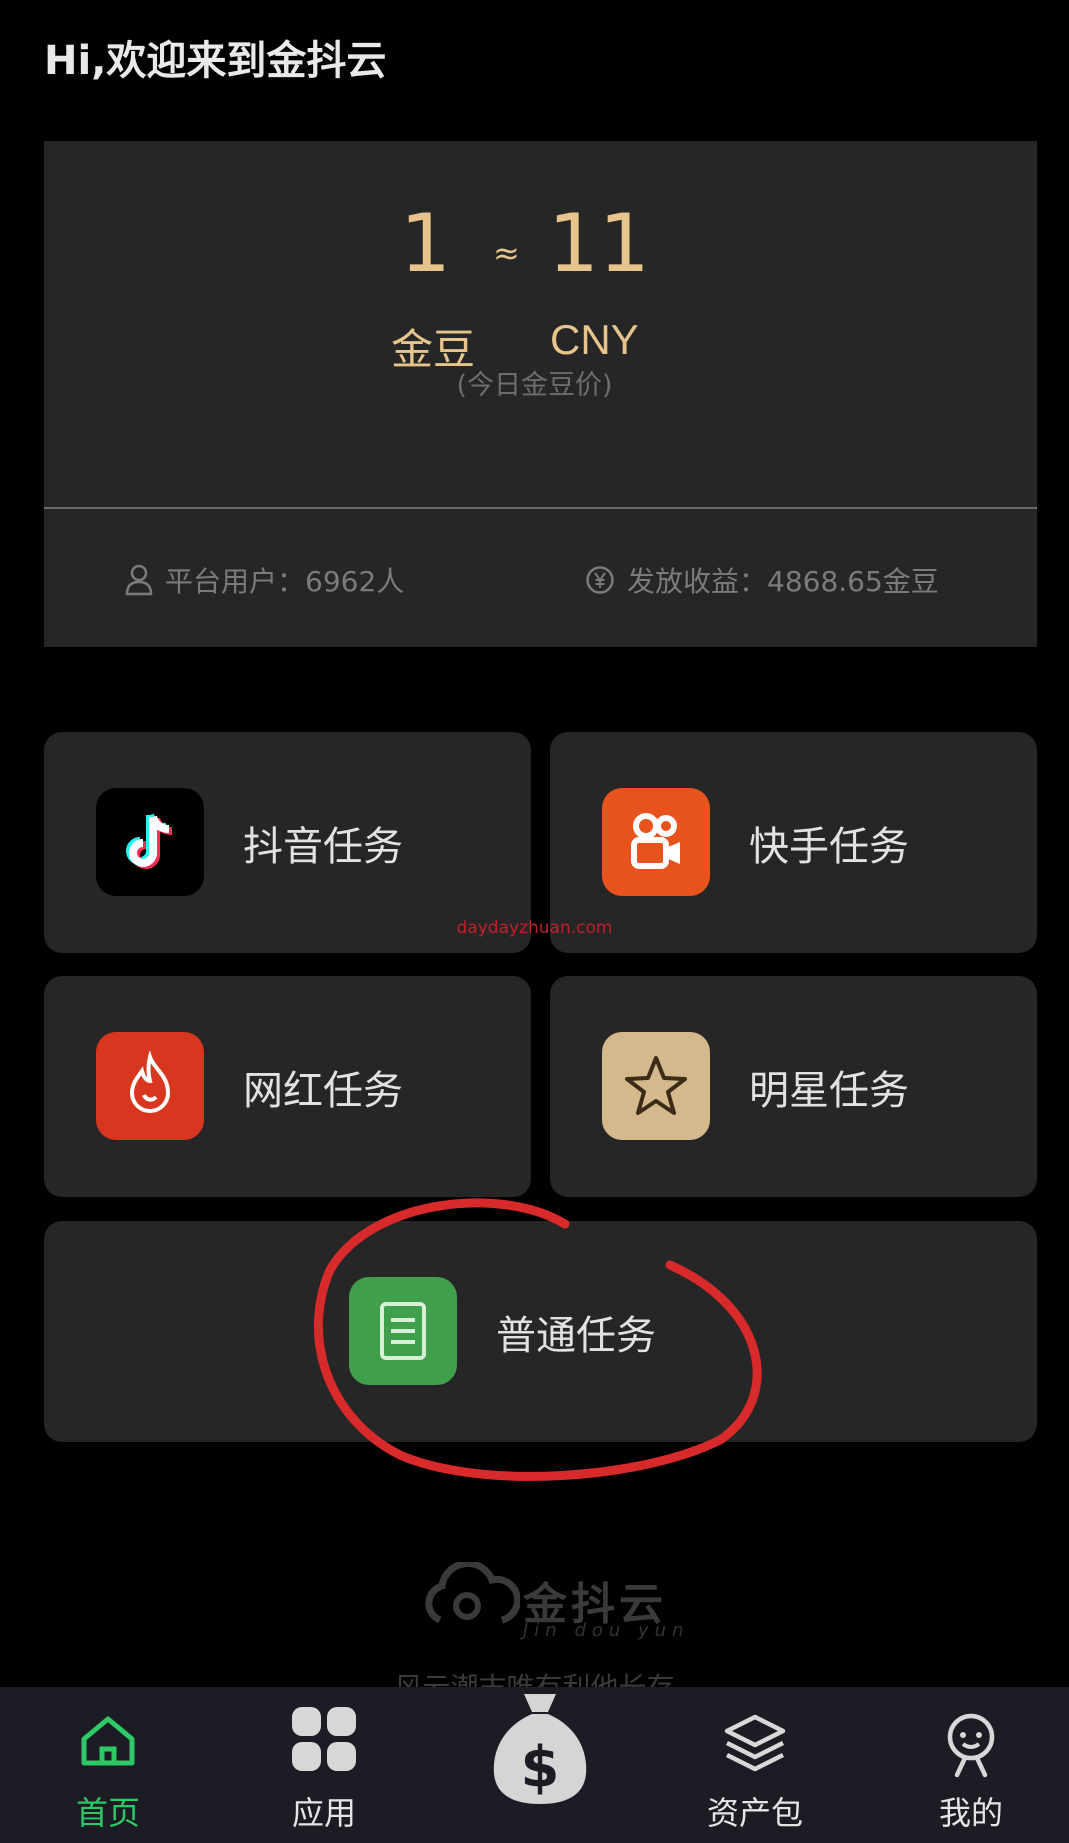 This screenshot has width=1069, height=1843. Describe the element at coordinates (540, 508) in the screenshot. I see `rate-divider` at that location.